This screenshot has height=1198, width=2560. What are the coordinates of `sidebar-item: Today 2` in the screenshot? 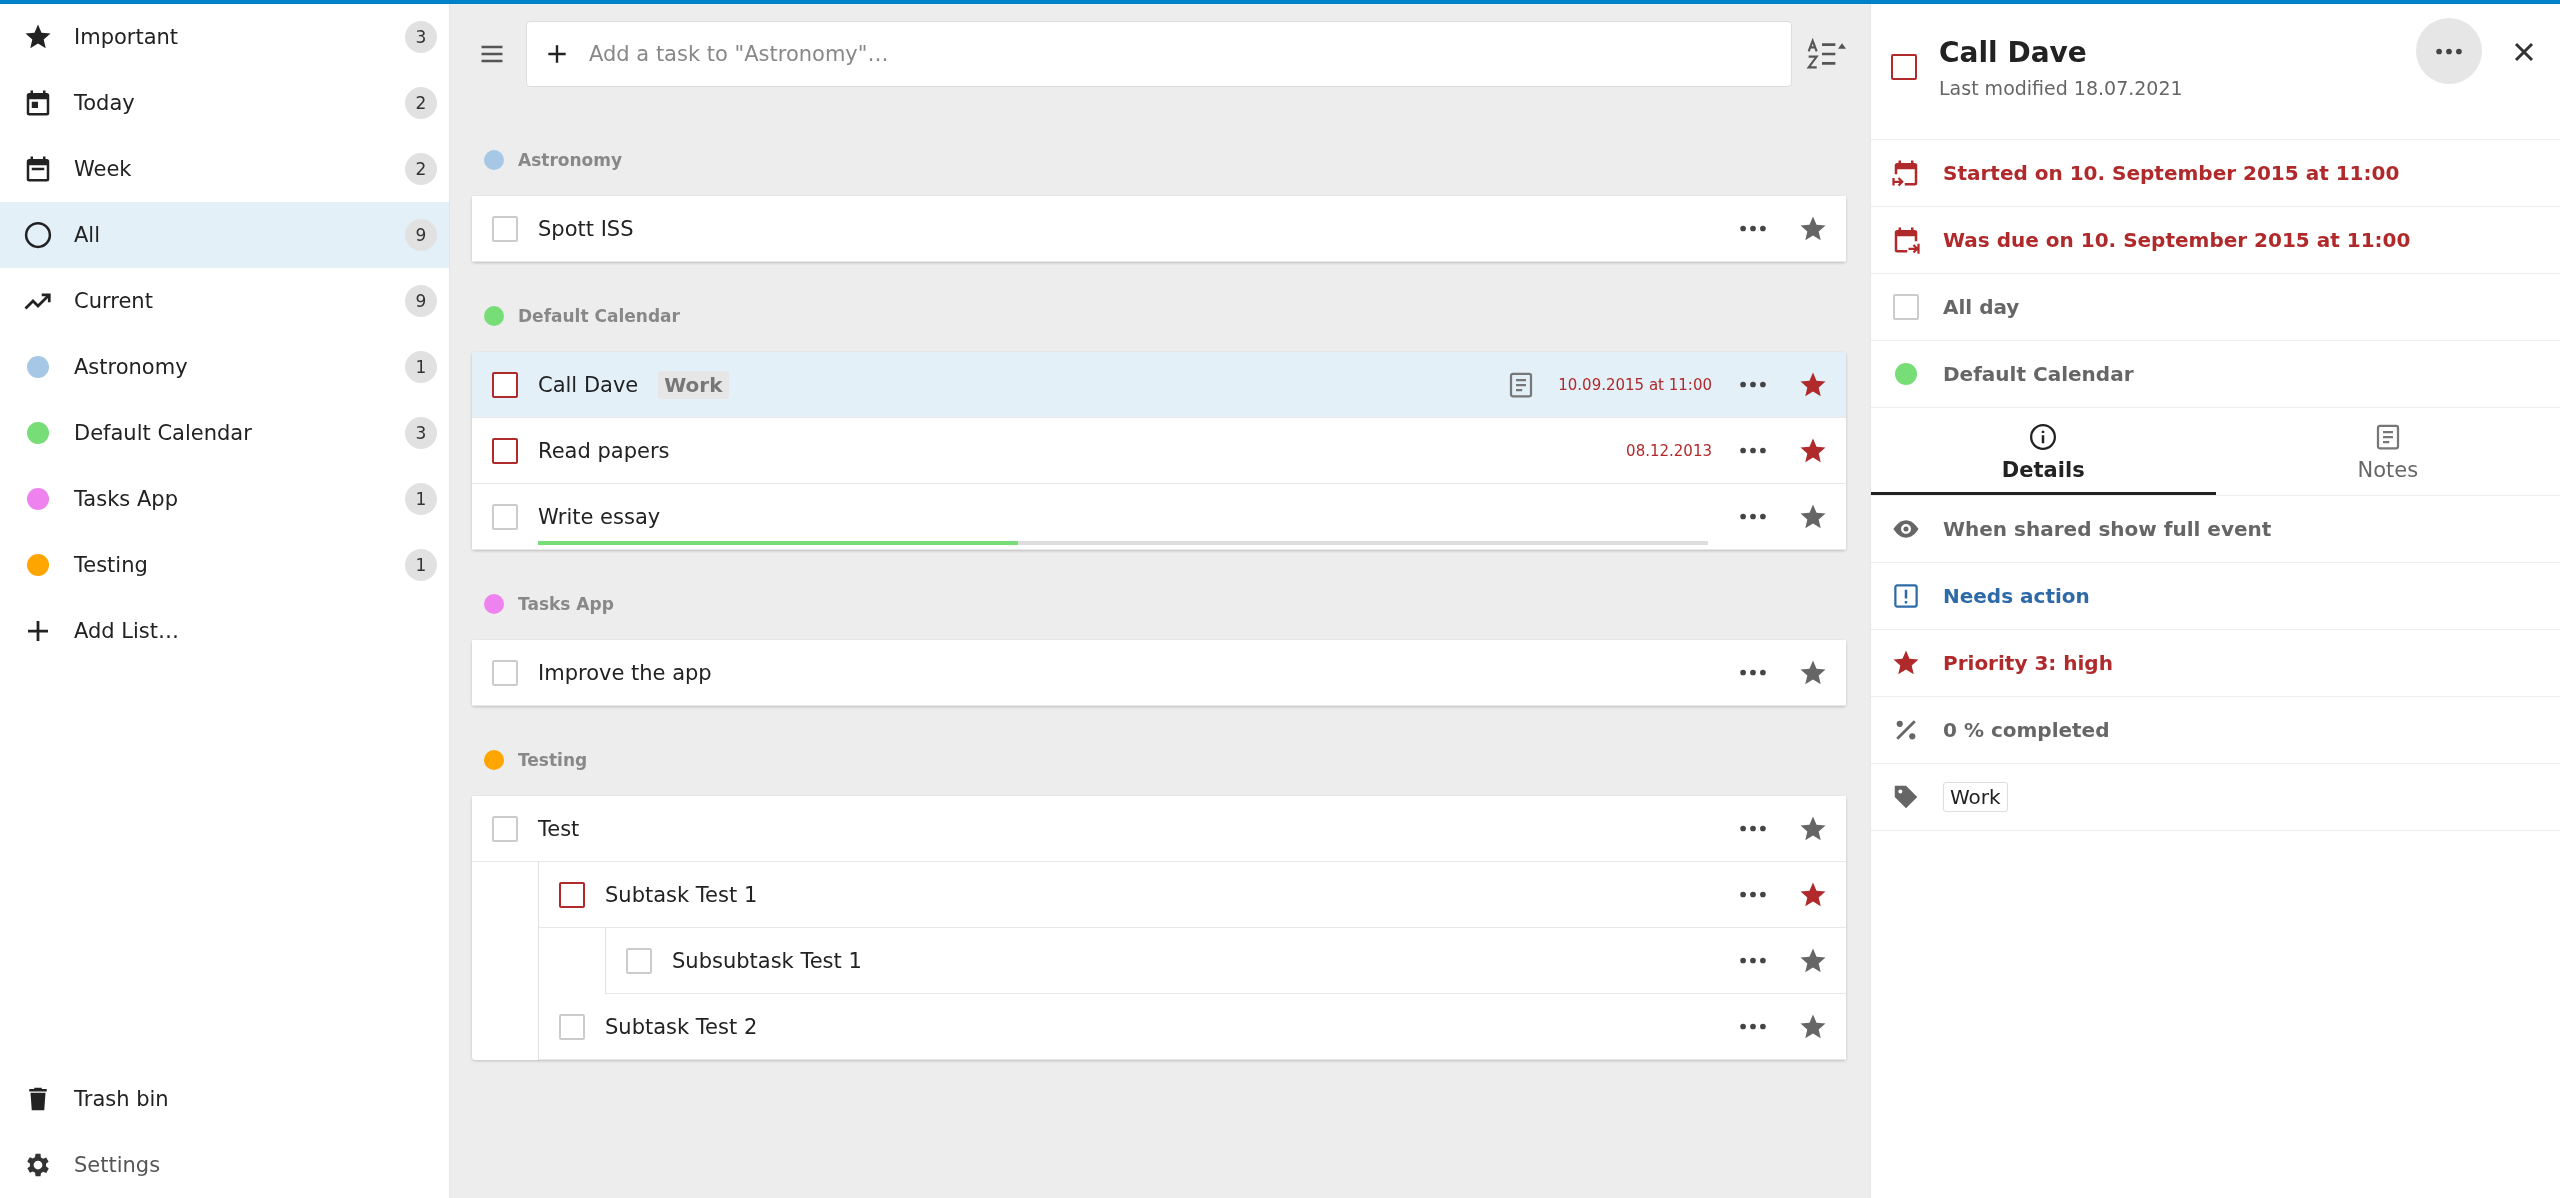 It's located at (224, 103).